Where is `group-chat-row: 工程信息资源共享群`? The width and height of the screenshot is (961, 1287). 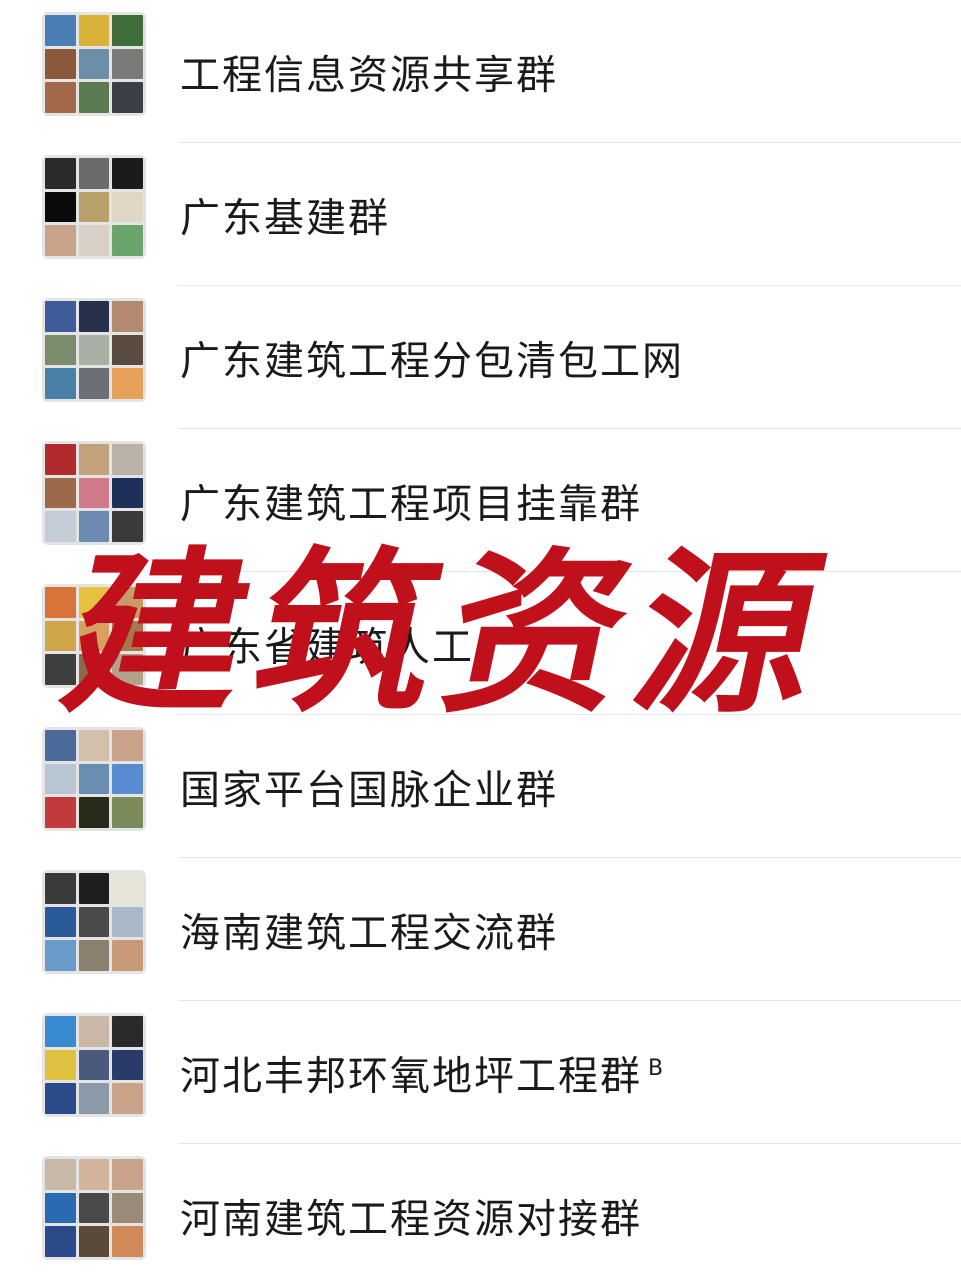
group-chat-row: 工程信息资源共享群 is located at coordinates (480, 71).